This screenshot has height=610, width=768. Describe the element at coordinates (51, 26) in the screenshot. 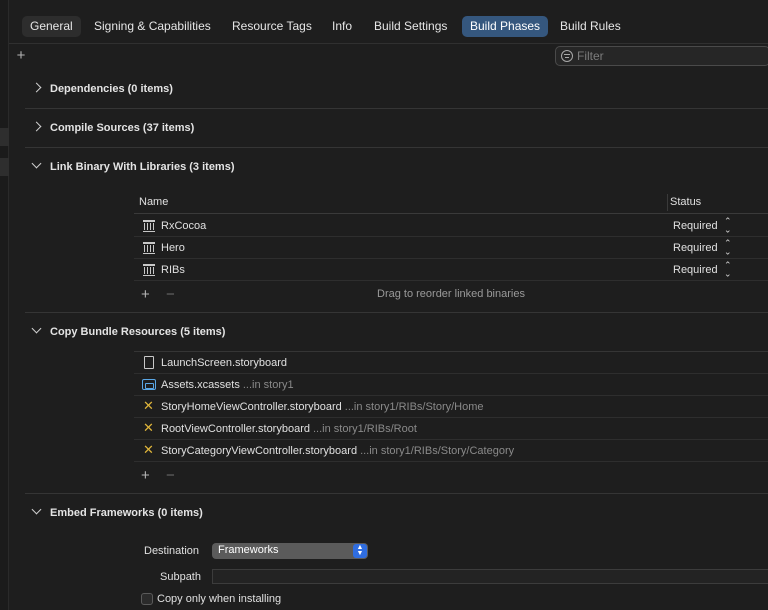

I see `tab-general: General` at that location.